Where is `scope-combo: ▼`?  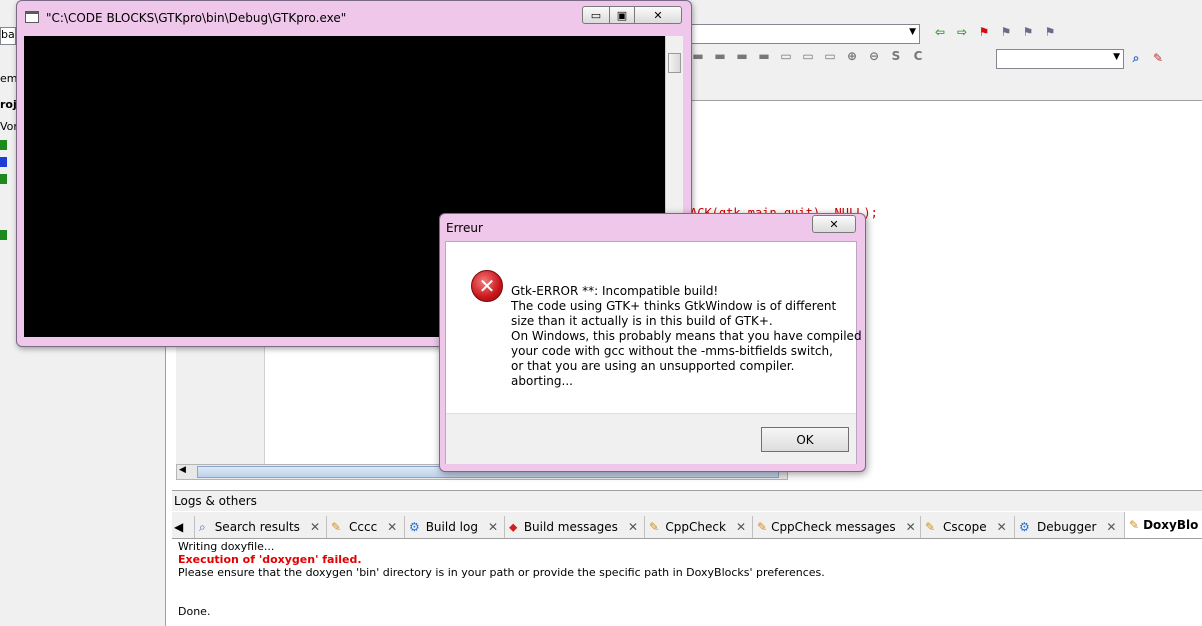 scope-combo: ▼ is located at coordinates (805, 34).